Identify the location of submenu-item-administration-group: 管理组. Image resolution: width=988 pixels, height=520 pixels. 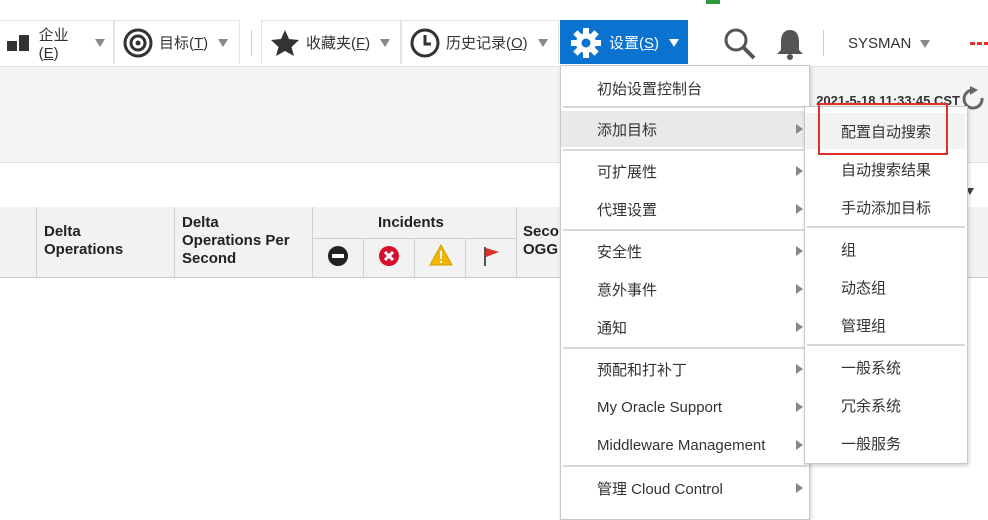
(885, 325).